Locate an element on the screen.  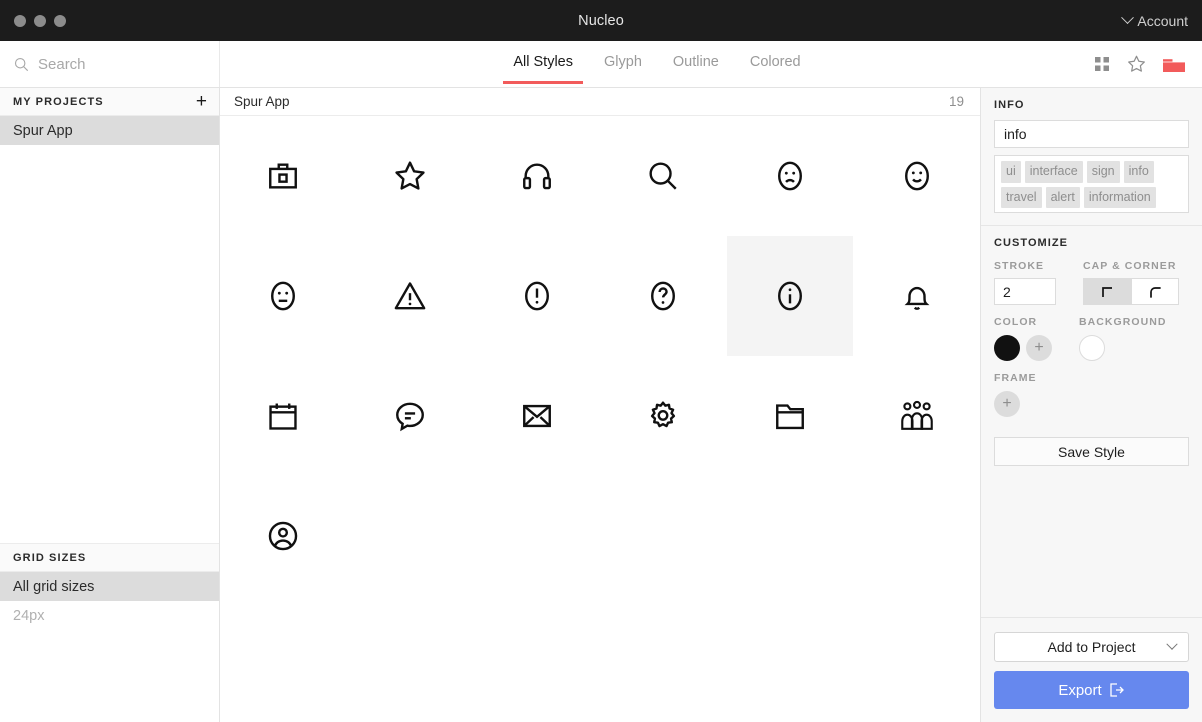
export-label: Export is located at coordinates (1080, 690).